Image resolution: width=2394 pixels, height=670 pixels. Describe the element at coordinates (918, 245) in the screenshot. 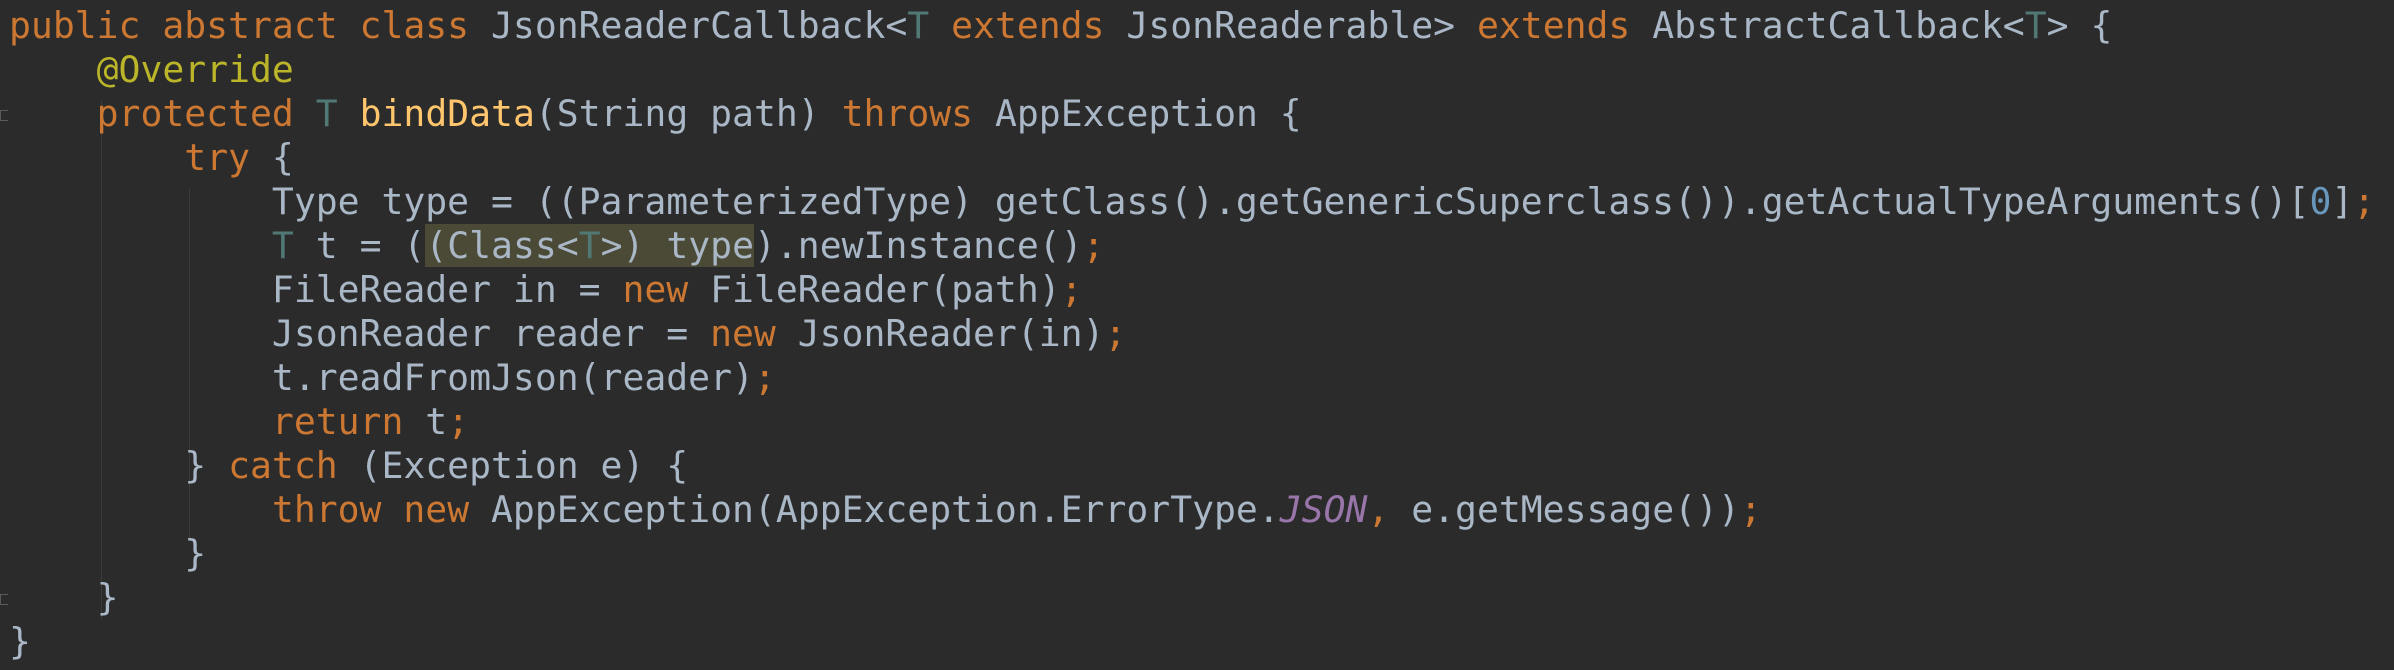

I see `code-token: ).newInstance()` at that location.